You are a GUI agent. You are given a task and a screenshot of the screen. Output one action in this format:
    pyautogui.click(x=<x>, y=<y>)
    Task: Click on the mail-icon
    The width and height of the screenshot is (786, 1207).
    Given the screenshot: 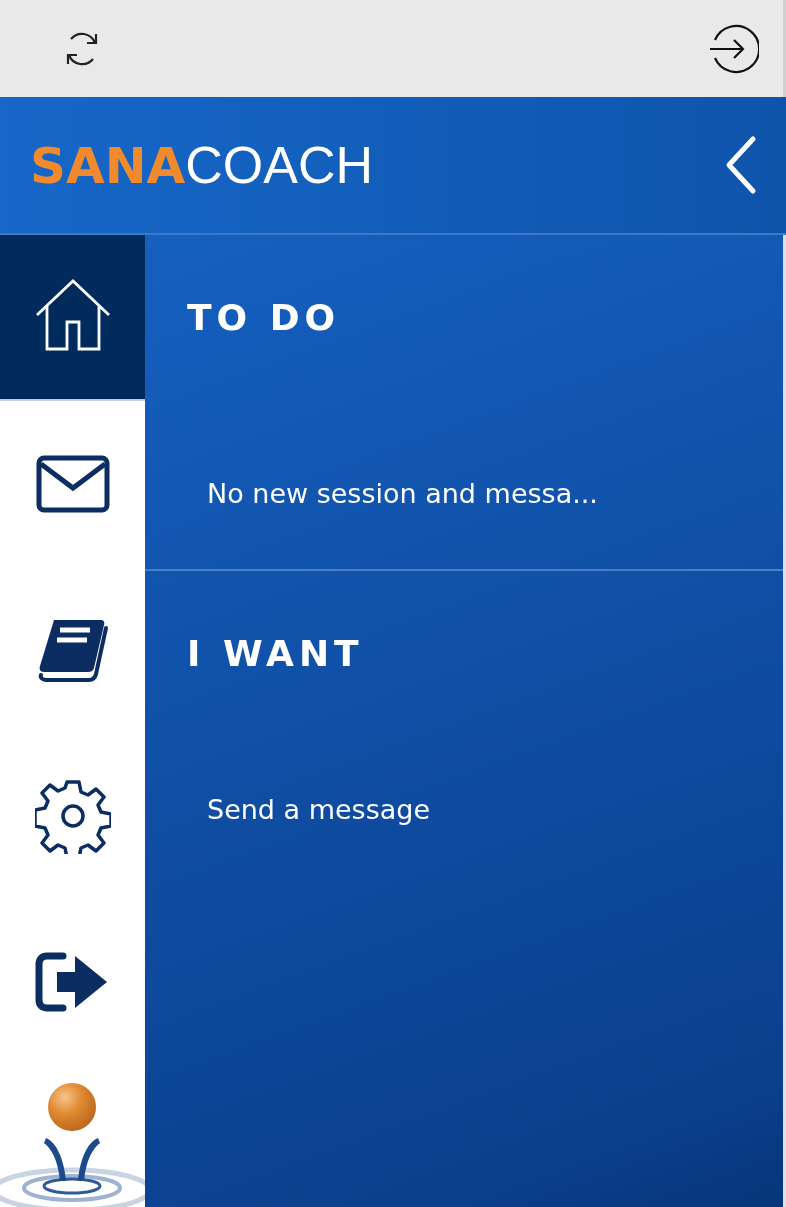 What is the action you would take?
    pyautogui.click(x=72, y=484)
    